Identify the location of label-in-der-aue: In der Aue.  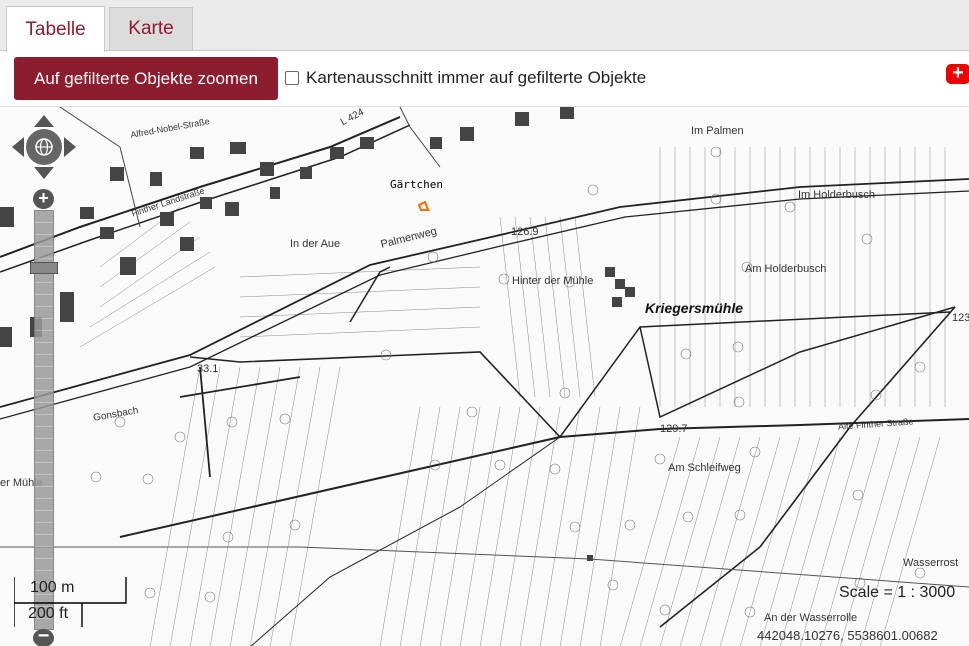
(315, 244).